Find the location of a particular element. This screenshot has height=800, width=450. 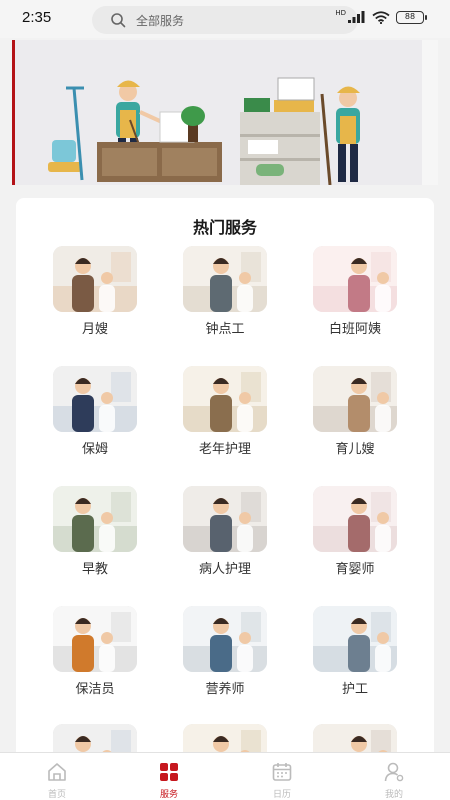

service-caregiver: 护工 is located at coordinates (355, 661).